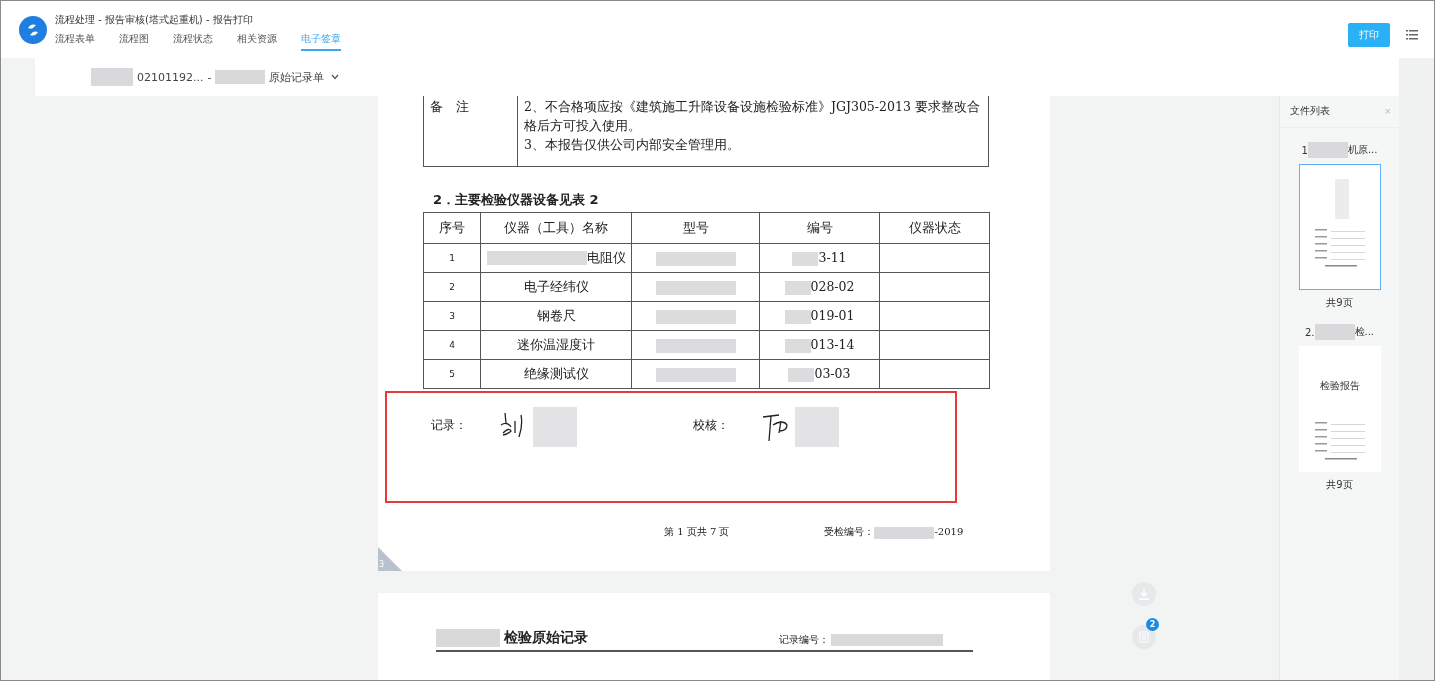  What do you see at coordinates (452, 374) in the screenshot?
I see `table-cell: 5` at bounding box center [452, 374].